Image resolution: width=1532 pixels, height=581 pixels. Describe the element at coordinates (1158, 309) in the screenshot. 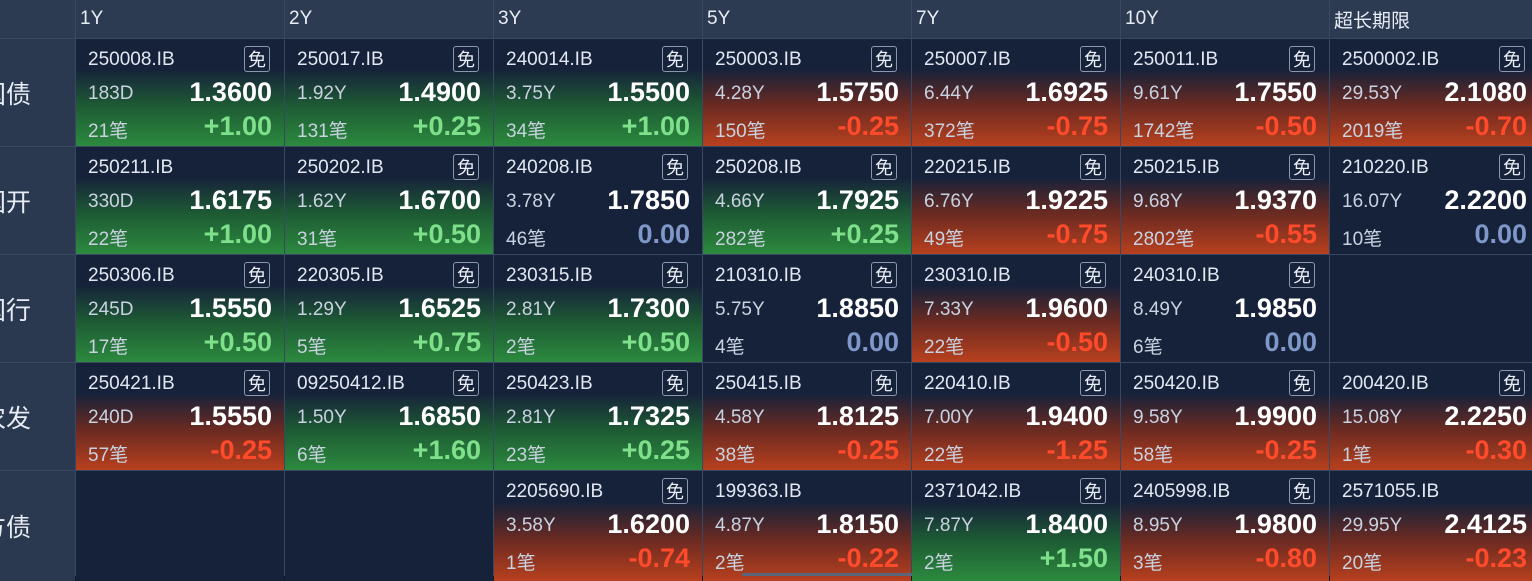

I see `remaining-term: 8.49Y` at that location.